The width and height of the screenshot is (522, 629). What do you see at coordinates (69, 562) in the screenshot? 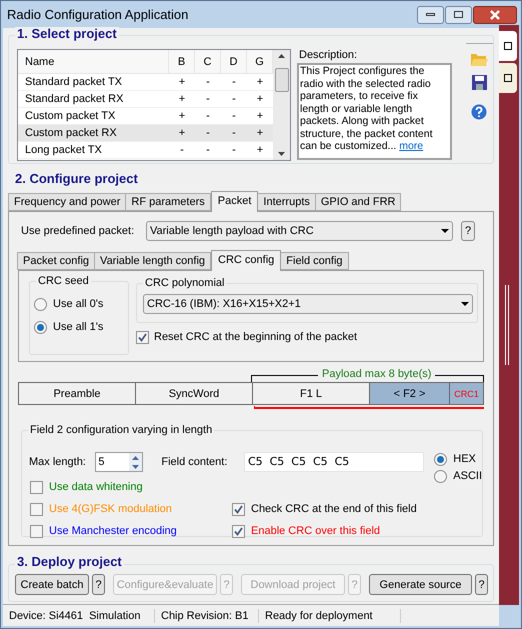
I see `section-title: 3. Deploy project` at bounding box center [69, 562].